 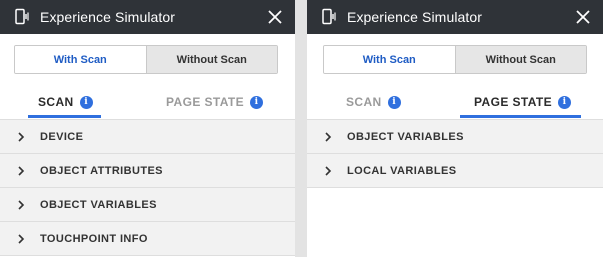 What do you see at coordinates (62, 136) in the screenshot?
I see `list-item-label: DEVICE` at bounding box center [62, 136].